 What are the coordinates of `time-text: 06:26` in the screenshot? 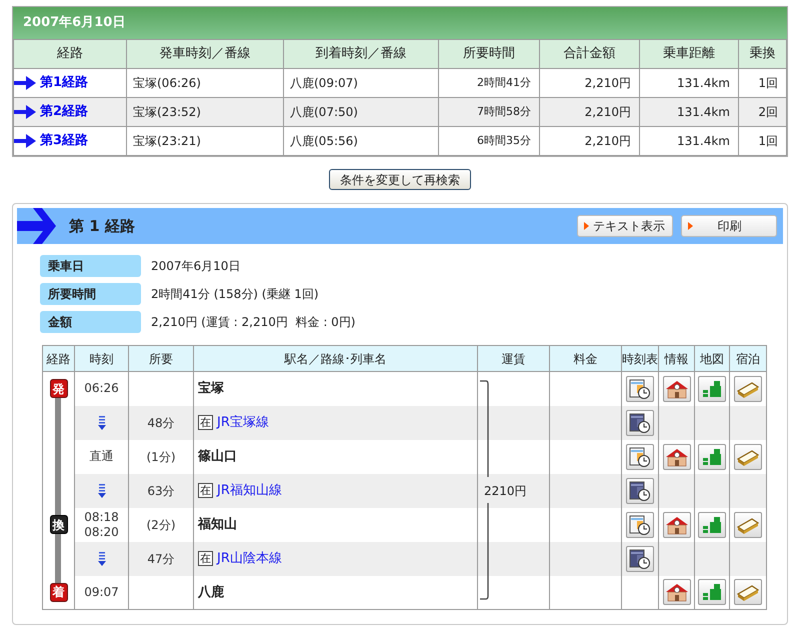 It's located at (101, 388).